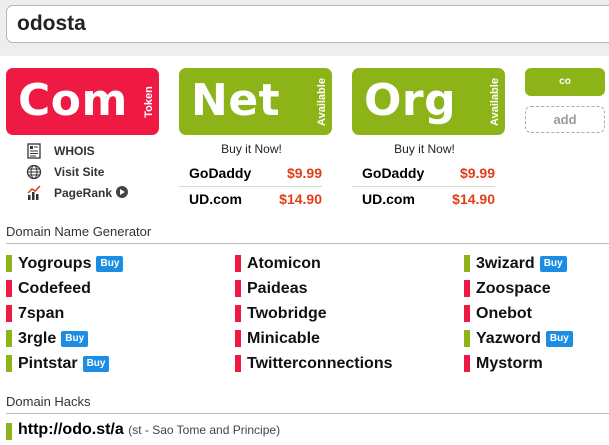 Image resolution: width=609 pixels, height=445 pixels. I want to click on domain-name: Onebot, so click(504, 313).